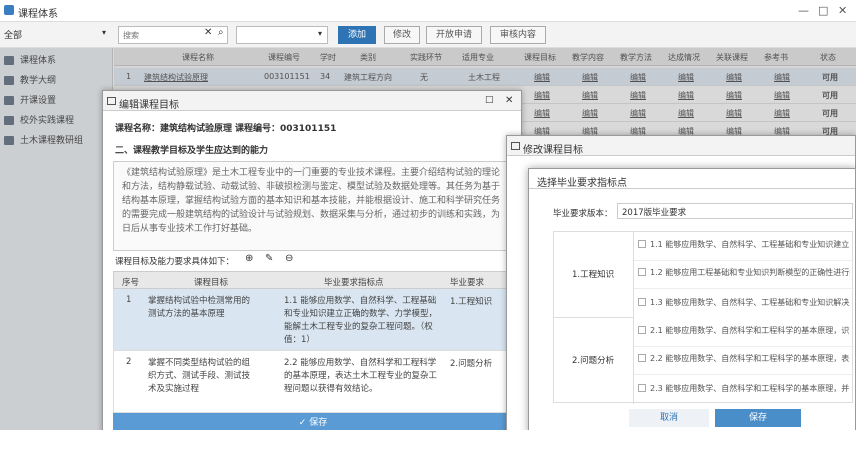 This screenshot has height=450, width=856. What do you see at coordinates (735, 211) in the screenshot?
I see `version-select: 2017版毕业要求` at bounding box center [735, 211].